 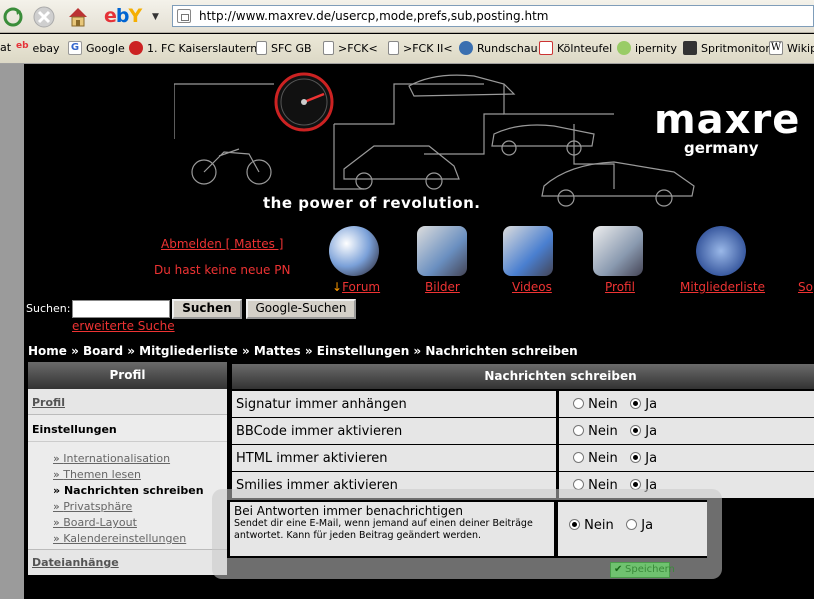 What do you see at coordinates (301, 309) in the screenshot?
I see `google-search-button: Google-Suchen` at bounding box center [301, 309].